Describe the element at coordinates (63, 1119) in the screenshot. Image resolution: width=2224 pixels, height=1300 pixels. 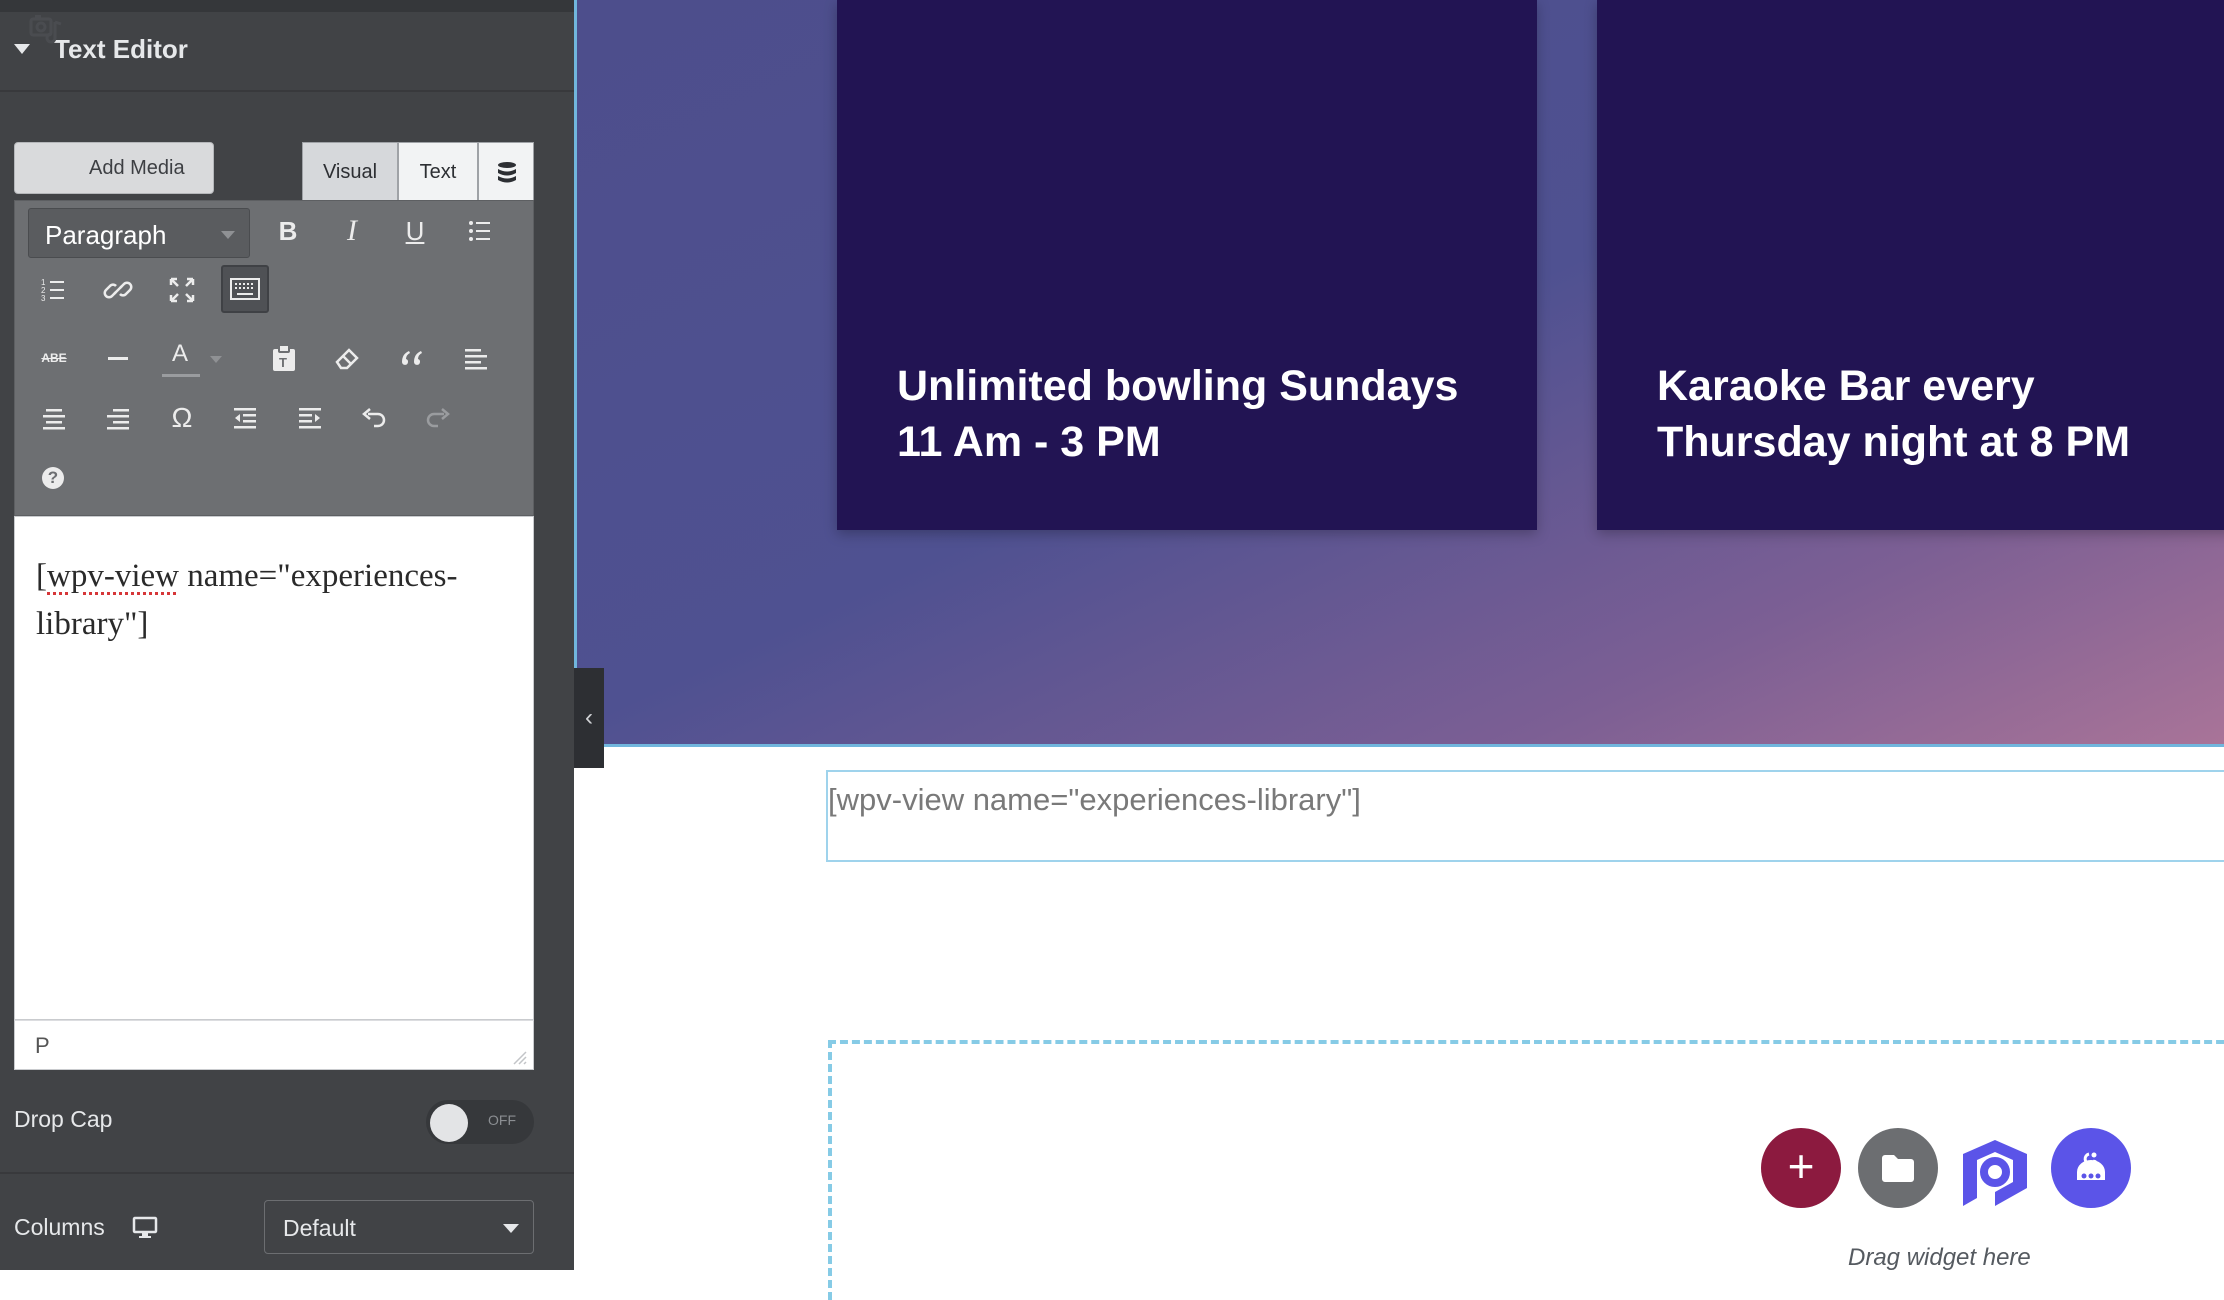
I see `drop-cap-label: Drop Cap` at that location.